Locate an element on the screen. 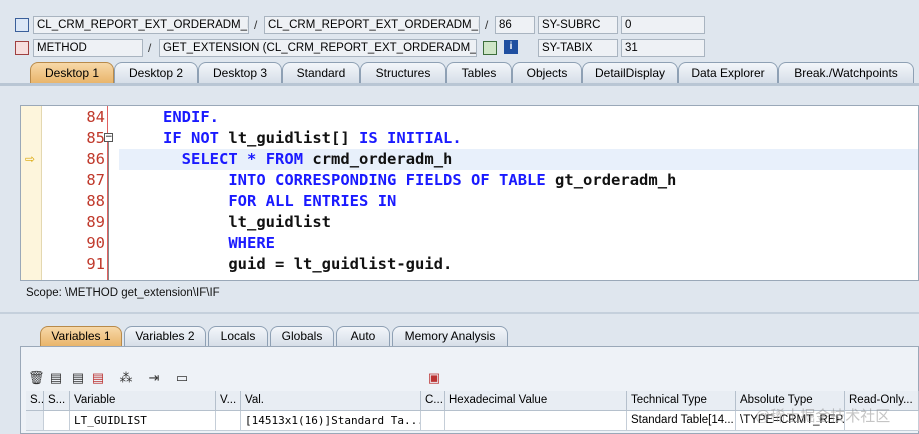 The width and height of the screenshot is (919, 434). line-number: 84 is located at coordinates (95, 117).